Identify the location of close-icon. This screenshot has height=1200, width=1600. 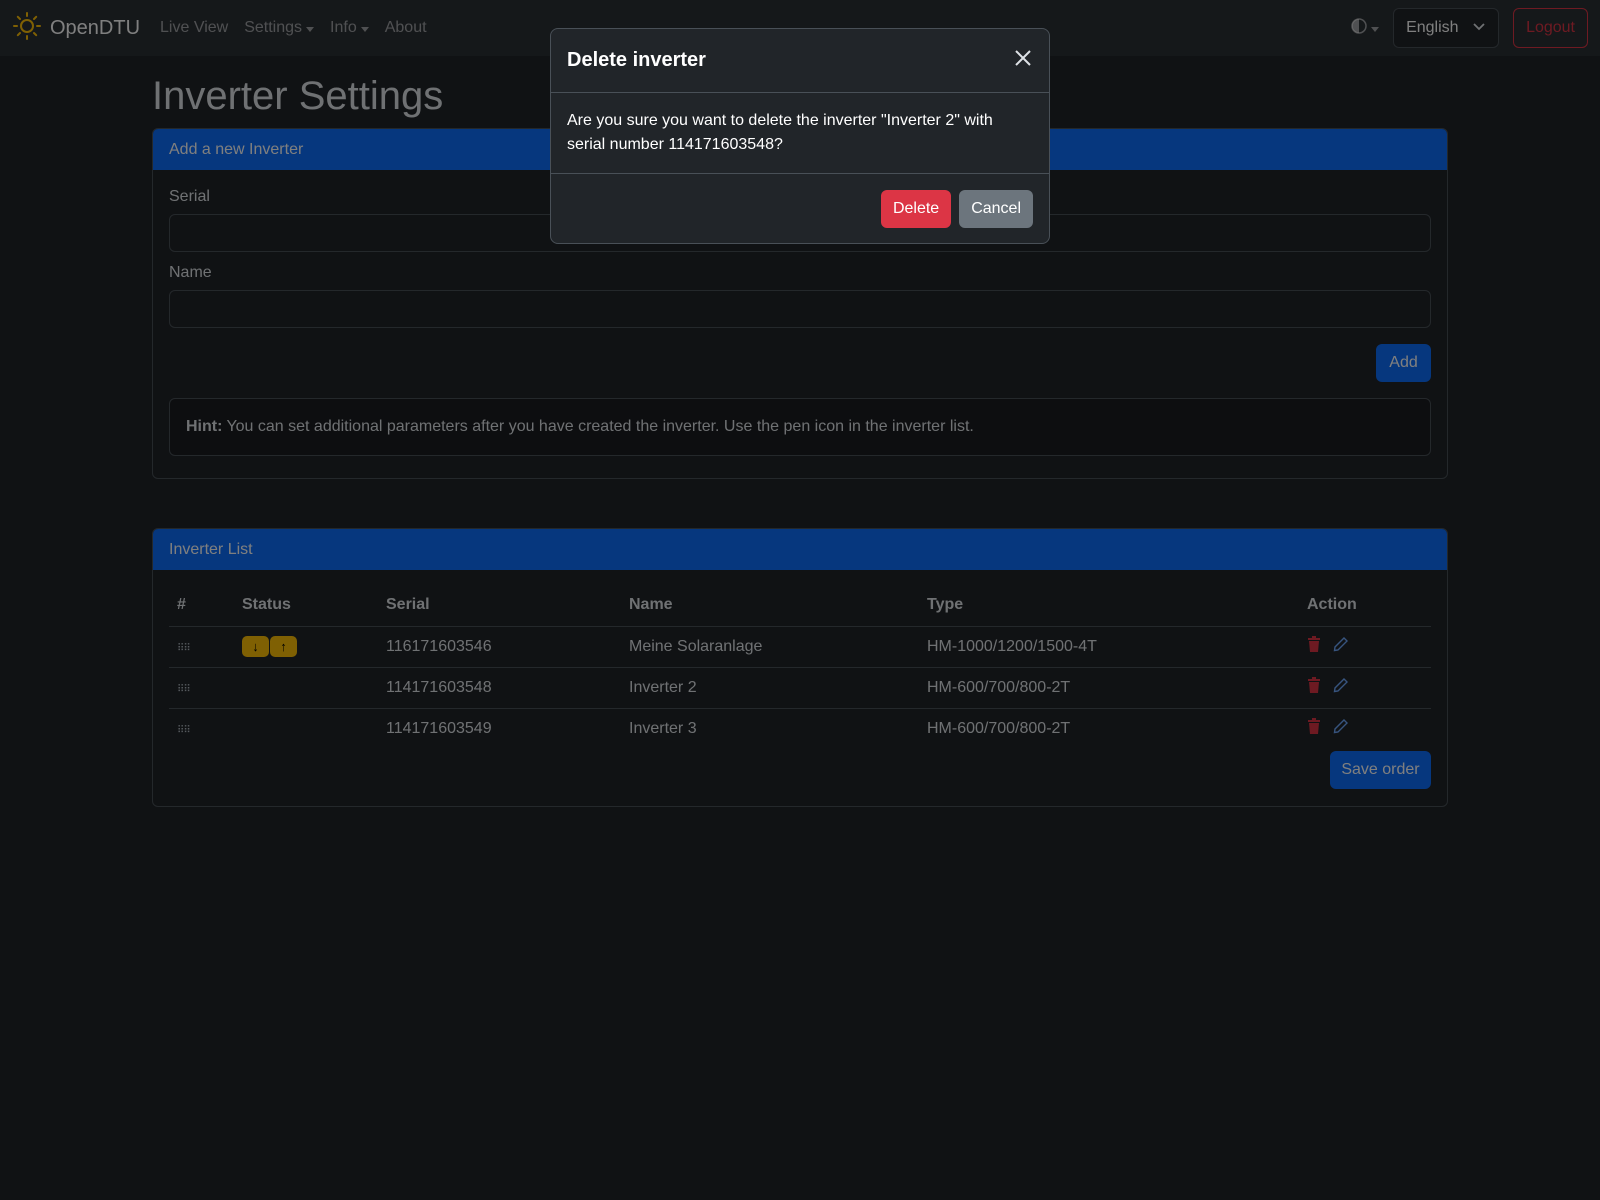
(1023, 60).